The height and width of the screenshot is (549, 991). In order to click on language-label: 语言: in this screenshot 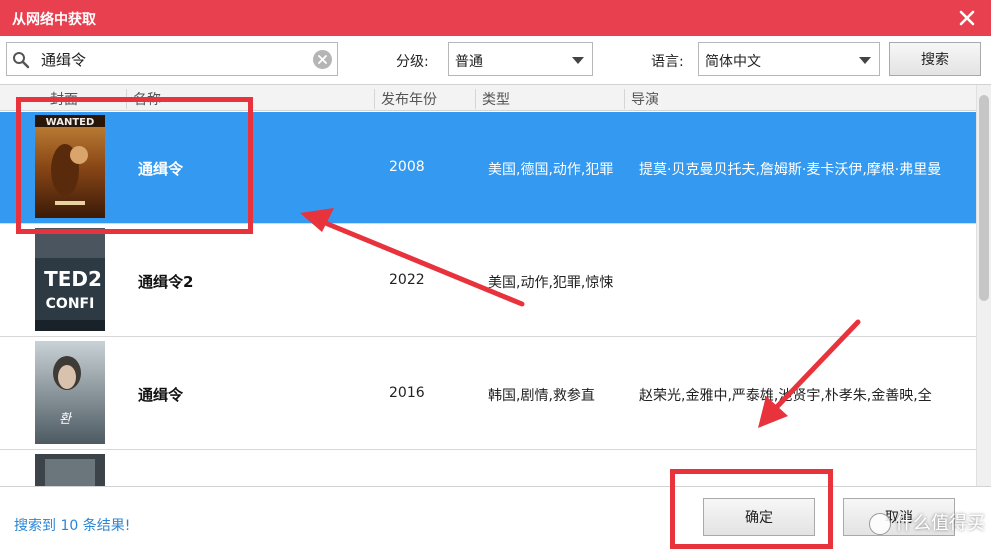, I will do `click(667, 62)`.